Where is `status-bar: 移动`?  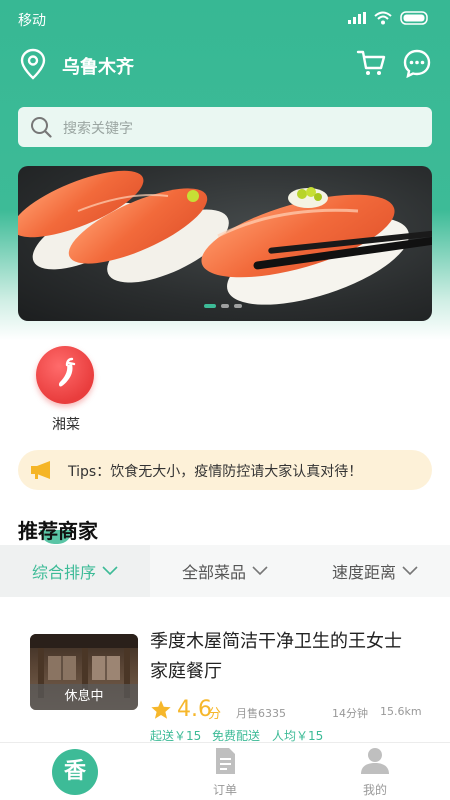 status-bar: 移动 is located at coordinates (225, 18).